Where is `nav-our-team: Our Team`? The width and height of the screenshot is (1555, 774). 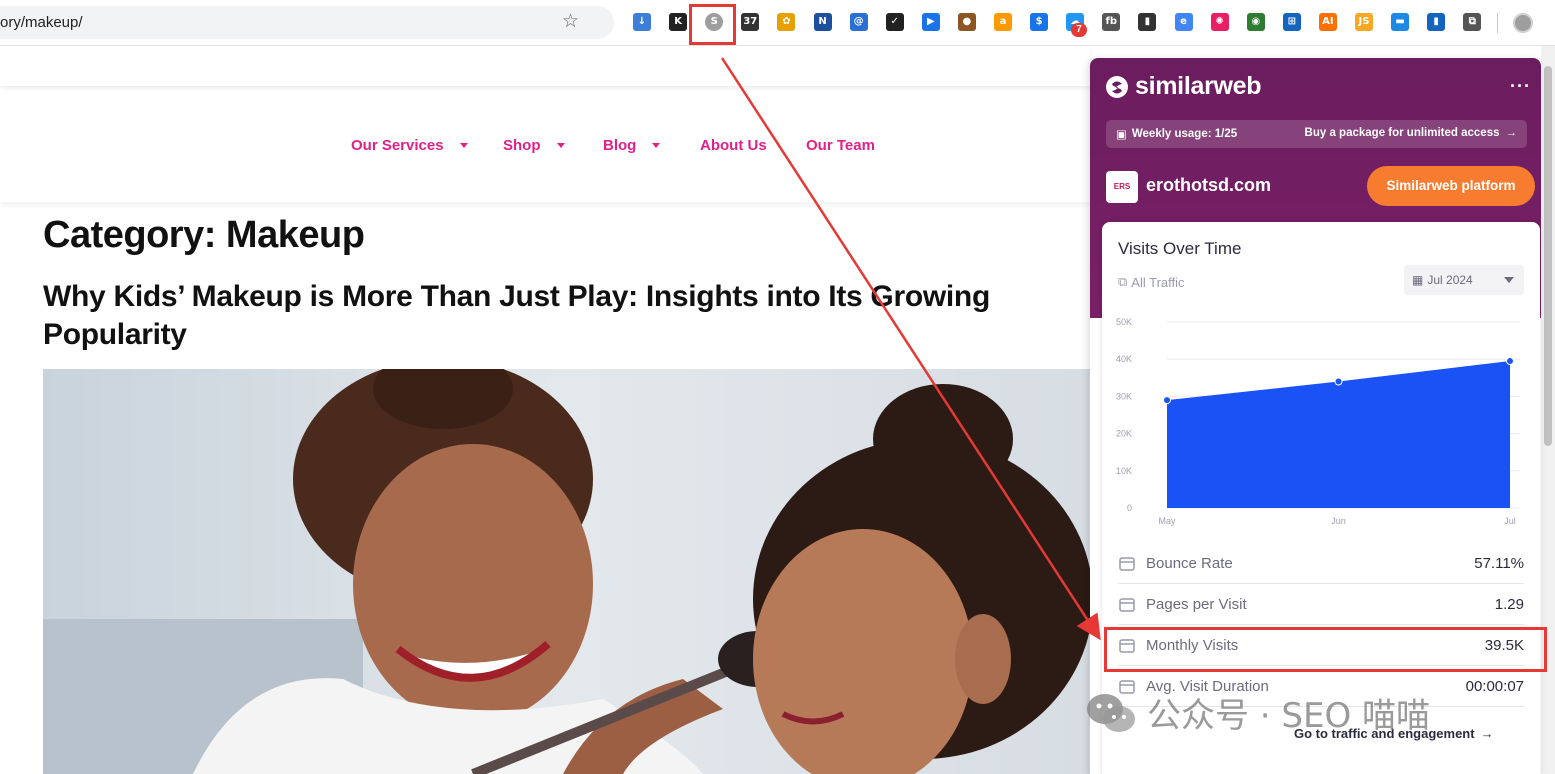
nav-our-team: Our Team is located at coordinates (840, 145).